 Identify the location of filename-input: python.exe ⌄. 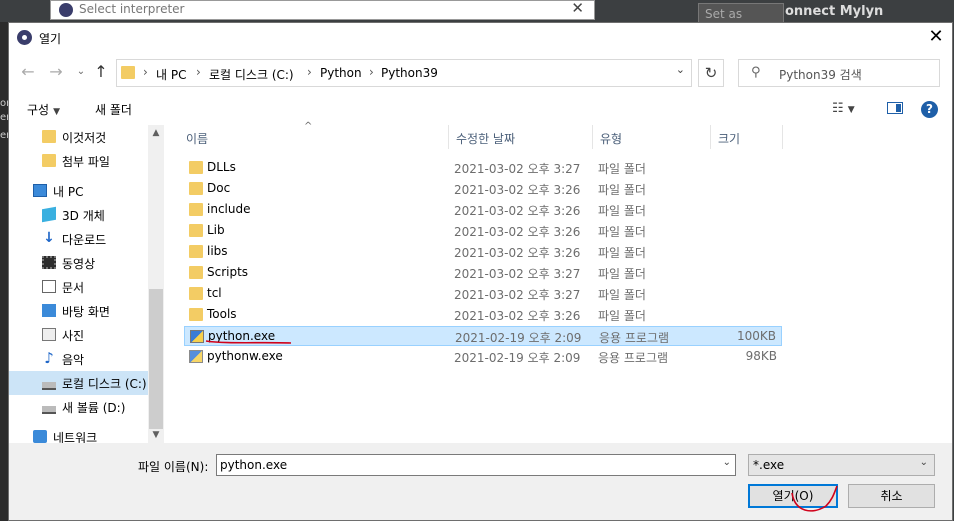
(476, 465).